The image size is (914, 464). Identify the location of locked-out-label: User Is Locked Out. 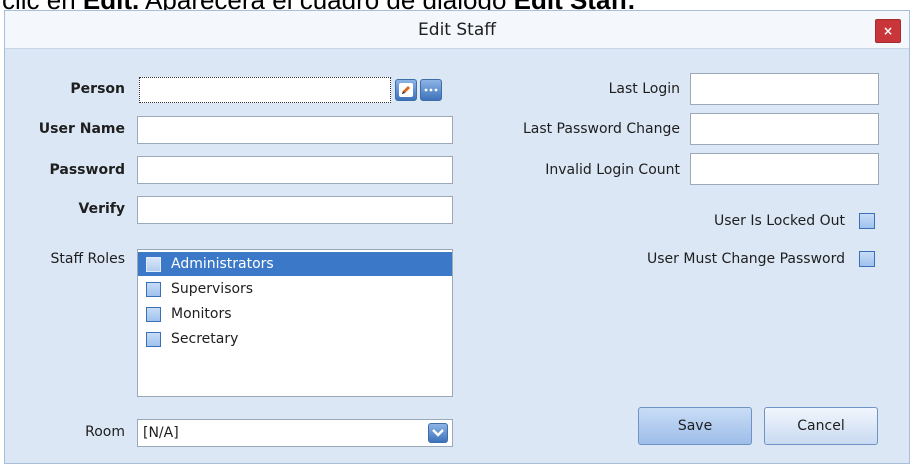
(779, 221).